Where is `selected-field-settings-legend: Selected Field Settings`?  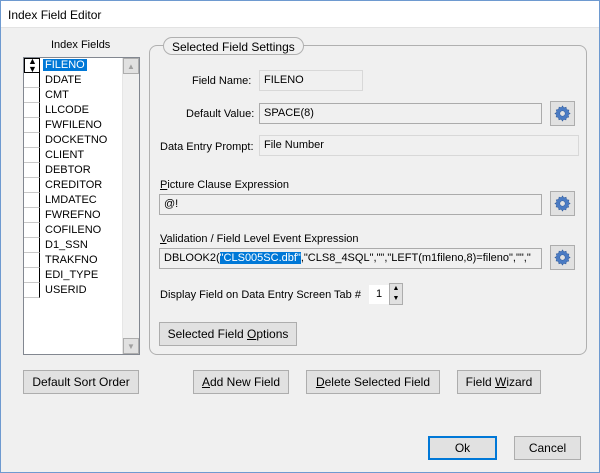
selected-field-settings-legend: Selected Field Settings is located at coordinates (233, 46).